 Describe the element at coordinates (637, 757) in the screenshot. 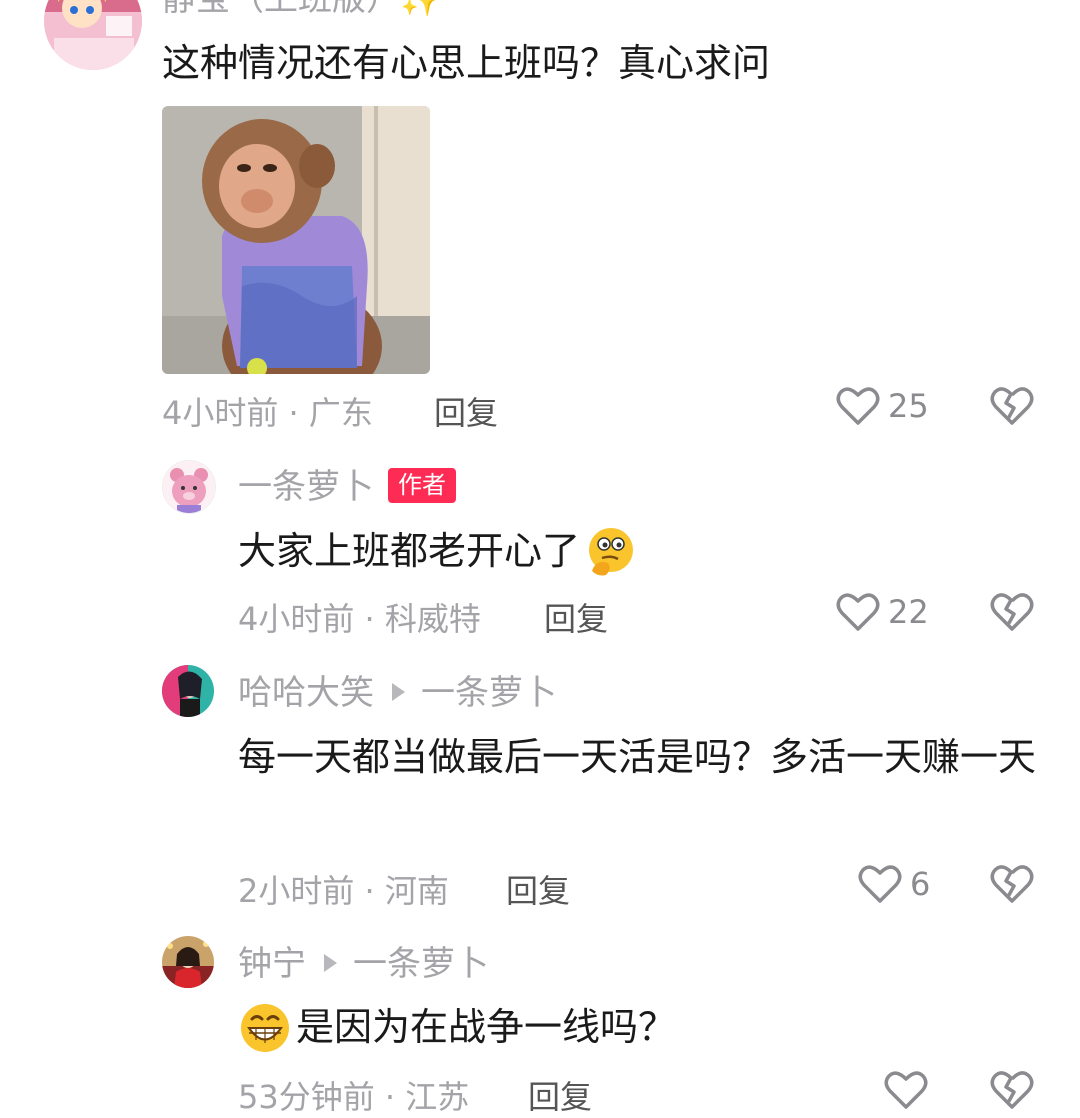

I see `comment-text: 每一天都当做最后一天活是吗？多活一天赚一天` at that location.